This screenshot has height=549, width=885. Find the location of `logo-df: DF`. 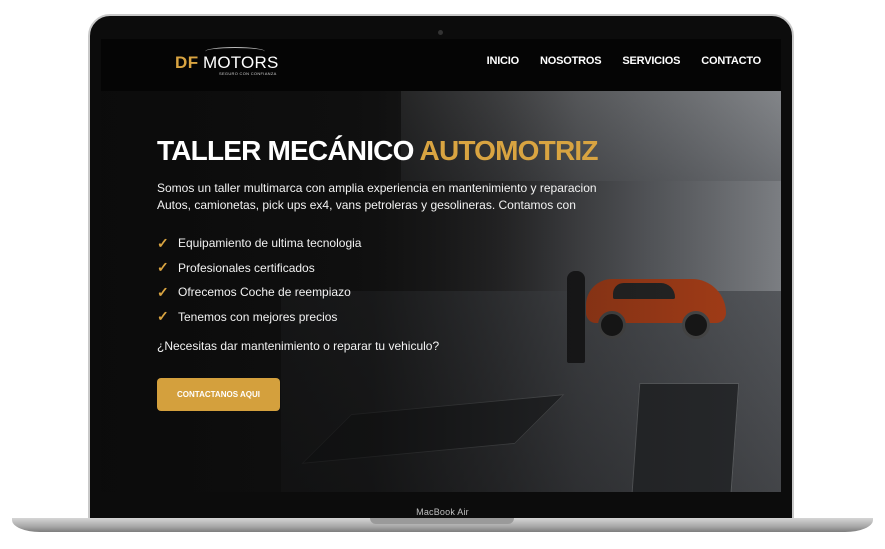

logo-df: DF is located at coordinates (187, 62).